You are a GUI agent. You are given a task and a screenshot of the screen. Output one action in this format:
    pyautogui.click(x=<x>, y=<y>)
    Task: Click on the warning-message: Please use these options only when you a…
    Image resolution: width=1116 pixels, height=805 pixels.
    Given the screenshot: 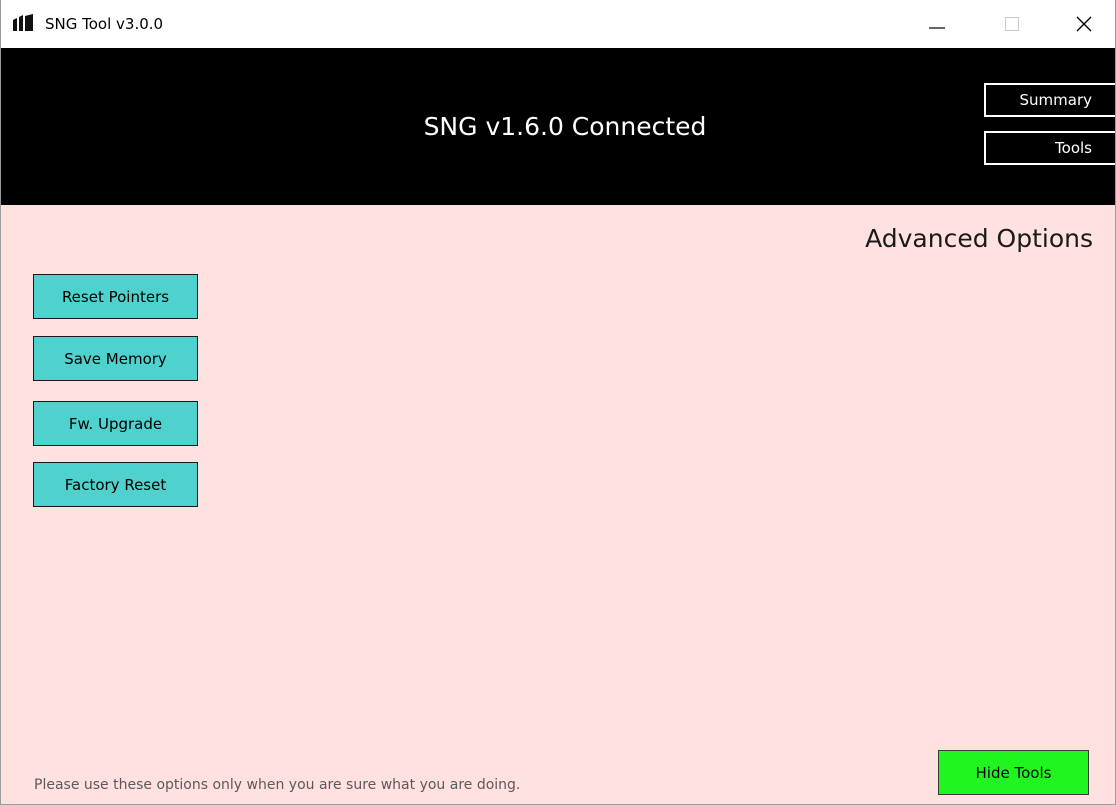 What is the action you would take?
    pyautogui.click(x=277, y=785)
    